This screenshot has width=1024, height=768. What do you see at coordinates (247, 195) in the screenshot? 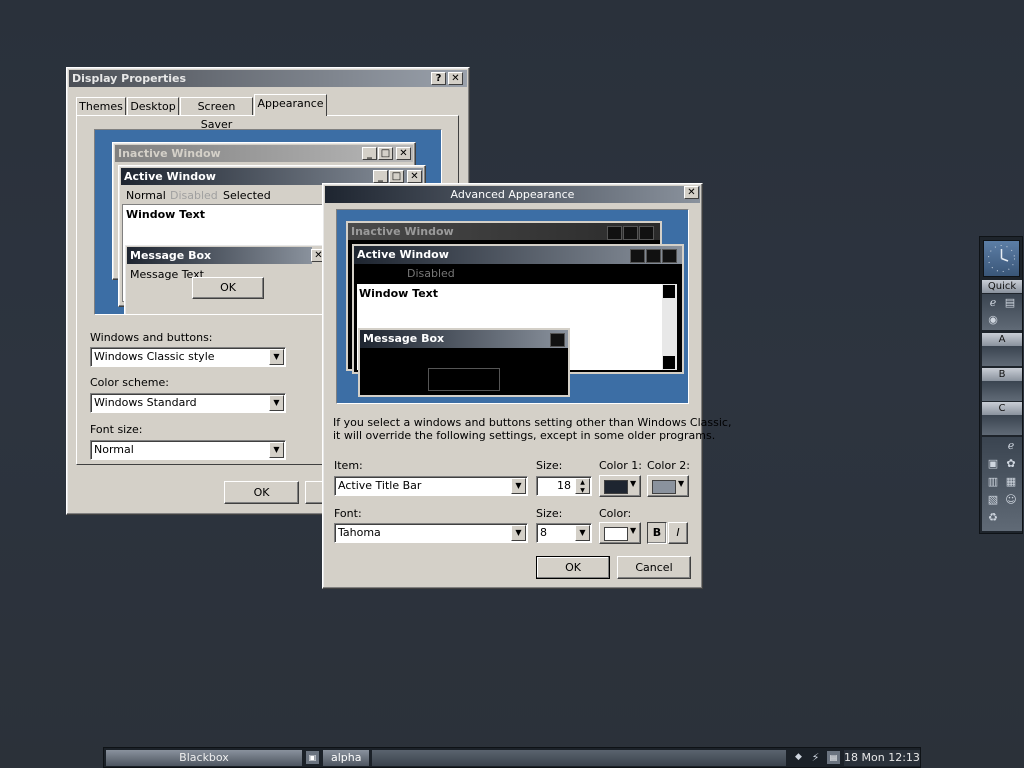
I see `menu-selected: Selected` at bounding box center [247, 195].